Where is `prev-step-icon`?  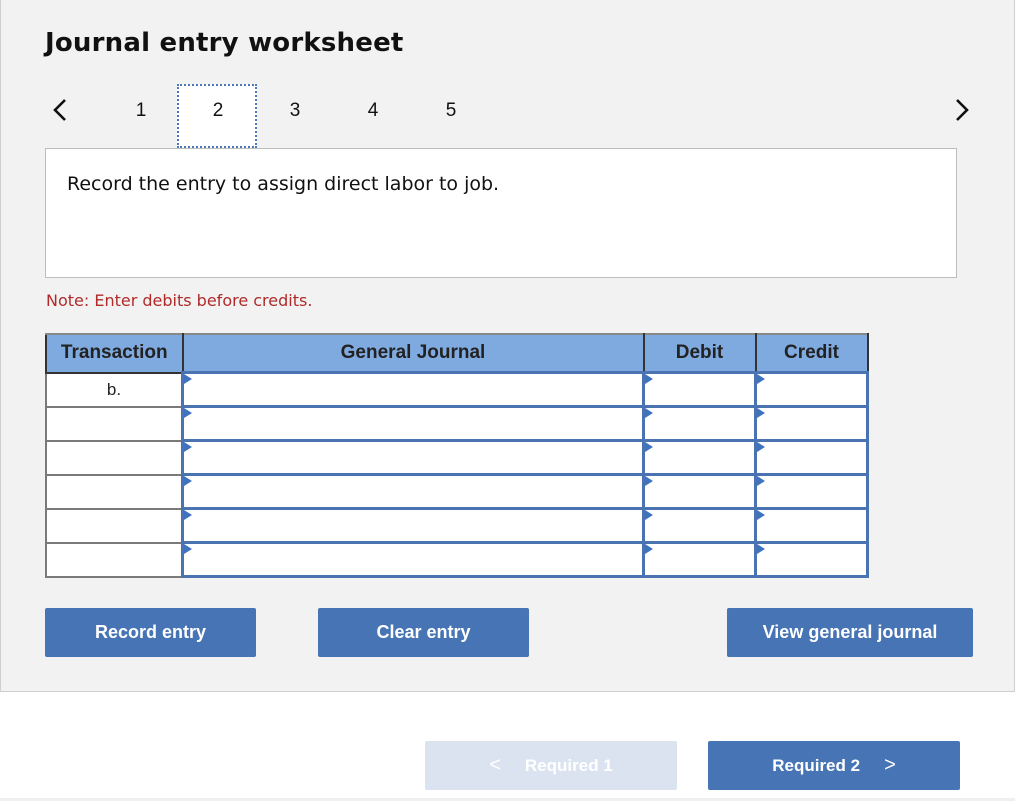 prev-step-icon is located at coordinates (60, 110).